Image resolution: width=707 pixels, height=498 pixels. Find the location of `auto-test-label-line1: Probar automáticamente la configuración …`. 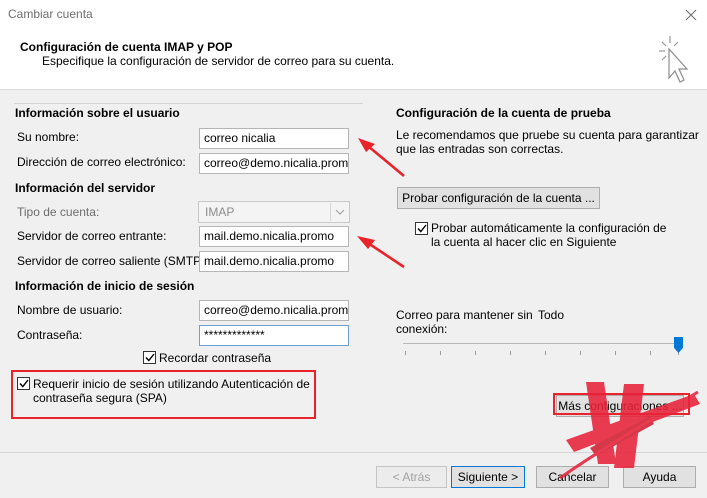

auto-test-label-line1: Probar automáticamente la configuración … is located at coordinates (549, 228).